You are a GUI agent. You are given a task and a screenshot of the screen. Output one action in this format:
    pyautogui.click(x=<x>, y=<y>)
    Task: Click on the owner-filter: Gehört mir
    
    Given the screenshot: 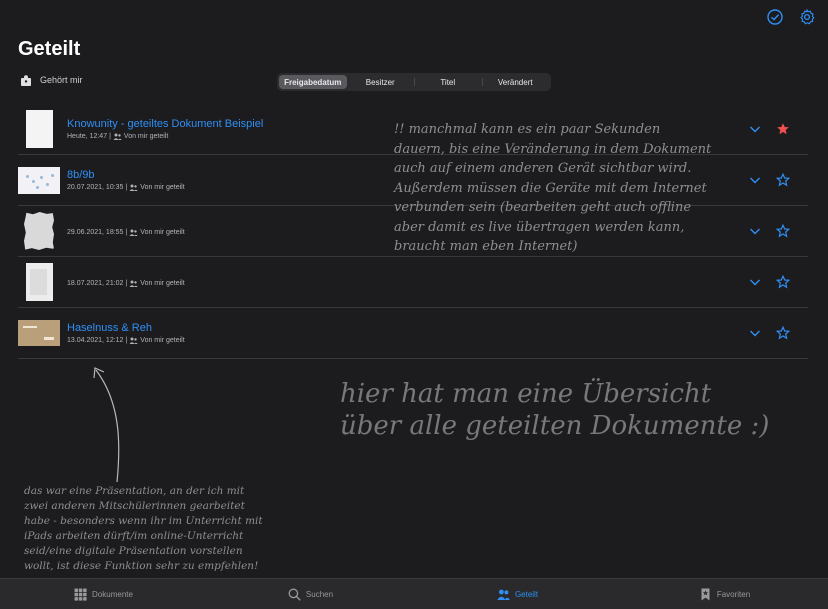 What is the action you would take?
    pyautogui.click(x=51, y=80)
    